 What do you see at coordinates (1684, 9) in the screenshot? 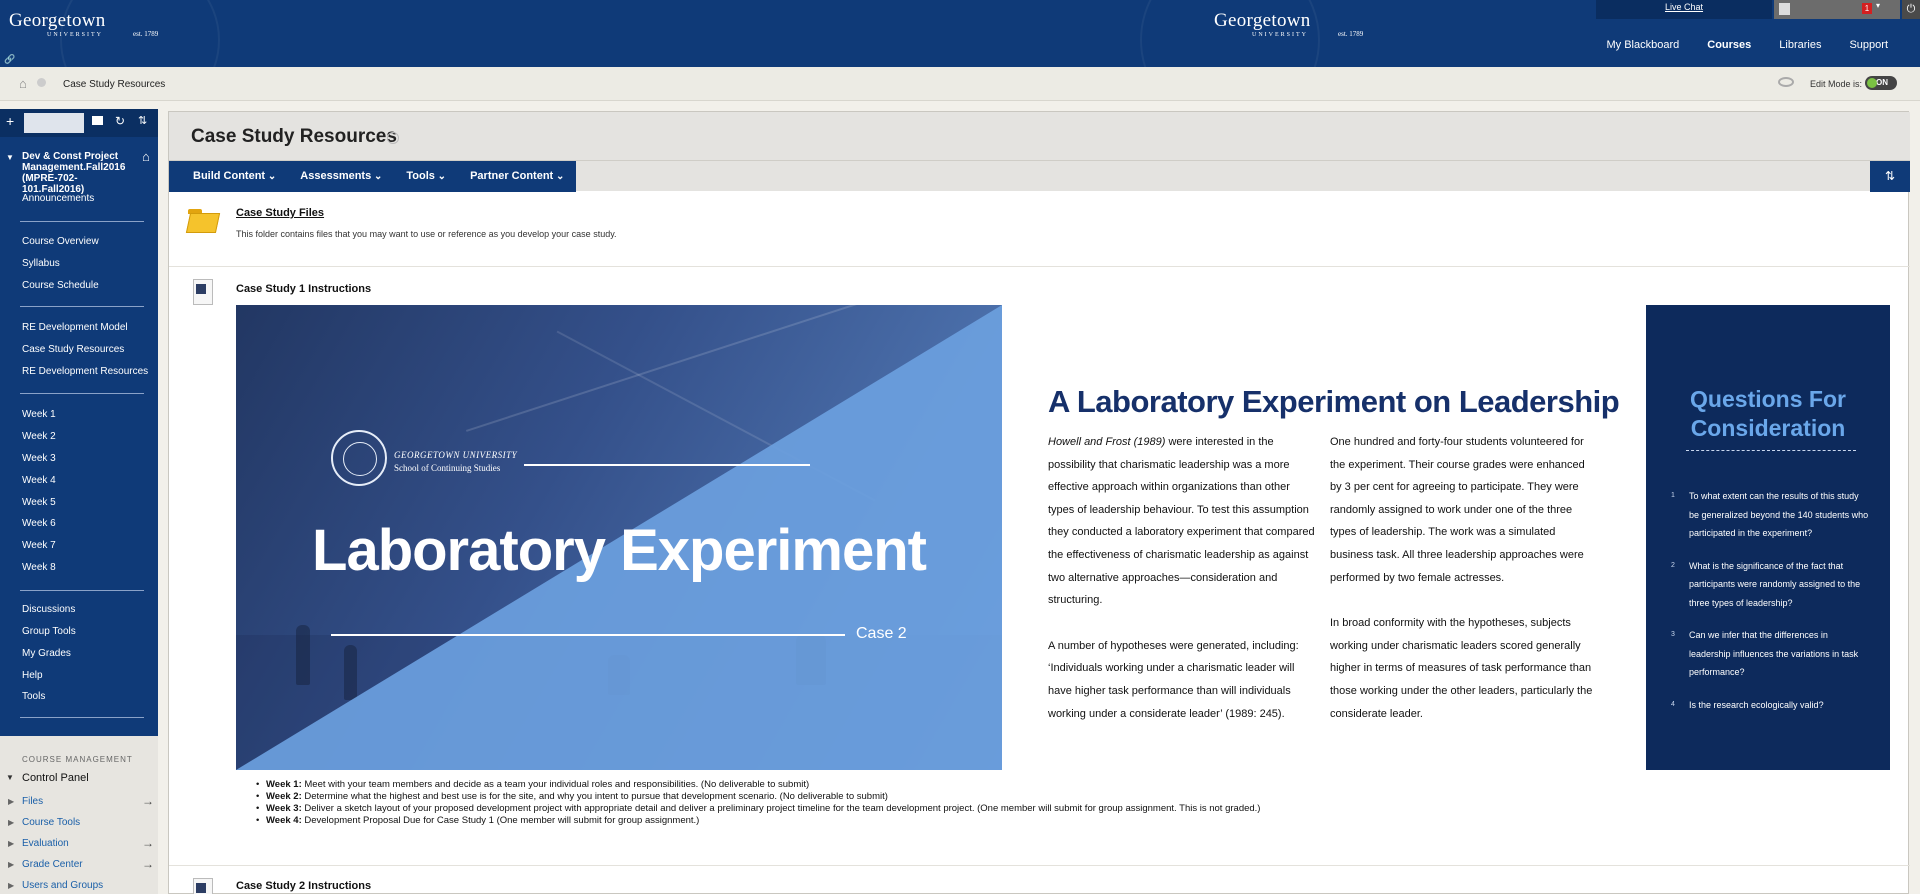
I see `live-chat-link: Live Chat` at bounding box center [1684, 9].